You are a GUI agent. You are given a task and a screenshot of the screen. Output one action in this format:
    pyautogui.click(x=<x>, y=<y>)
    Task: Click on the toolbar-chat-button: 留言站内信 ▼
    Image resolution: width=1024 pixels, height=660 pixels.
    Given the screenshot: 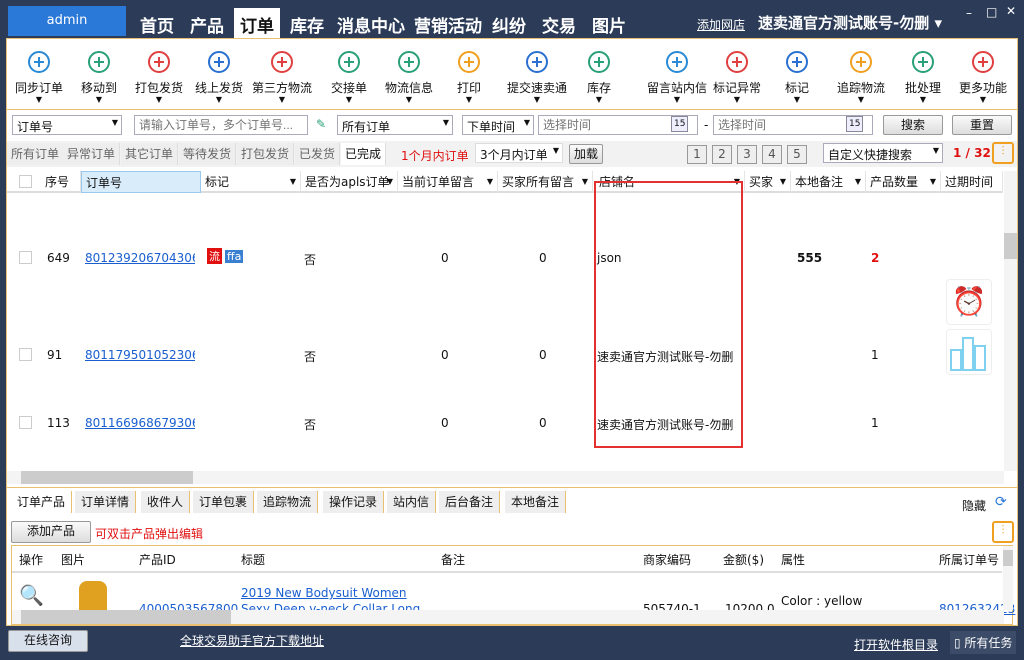 What is the action you would take?
    pyautogui.click(x=677, y=76)
    